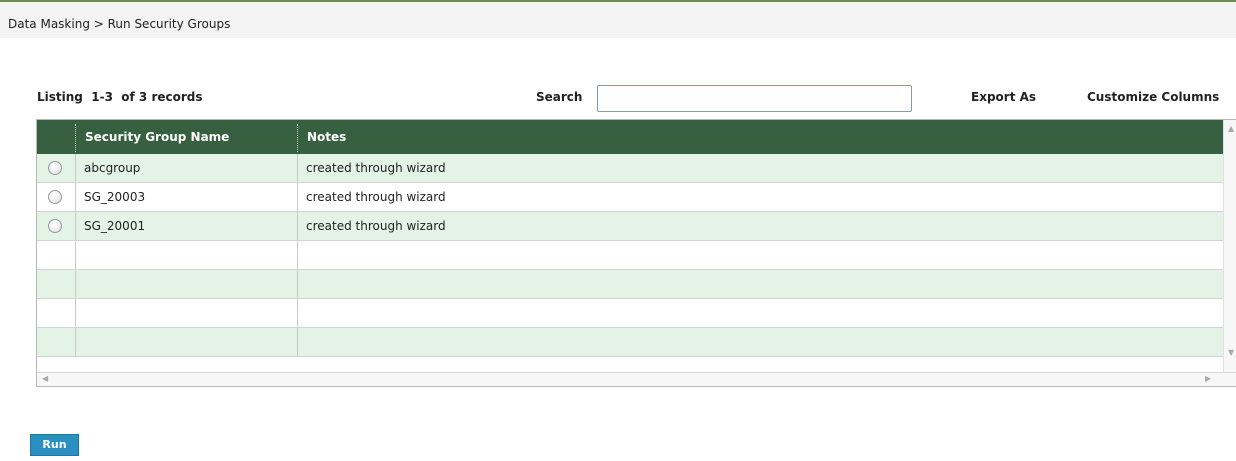 This screenshot has width=1236, height=461. I want to click on run-button: Run, so click(54, 445).